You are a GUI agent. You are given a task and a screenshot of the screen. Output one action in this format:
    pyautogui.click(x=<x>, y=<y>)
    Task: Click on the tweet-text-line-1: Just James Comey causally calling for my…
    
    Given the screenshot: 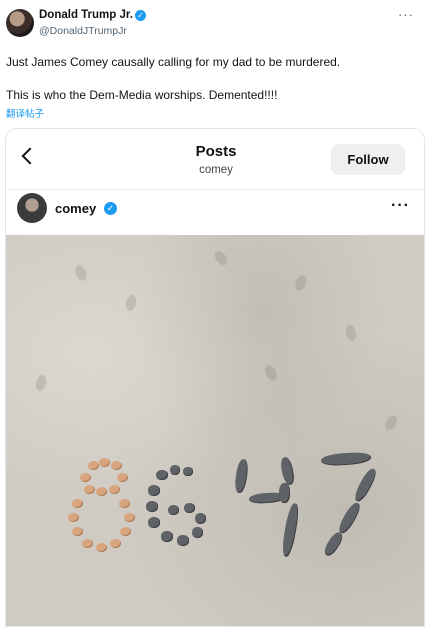 What is the action you would take?
    pyautogui.click(x=173, y=62)
    